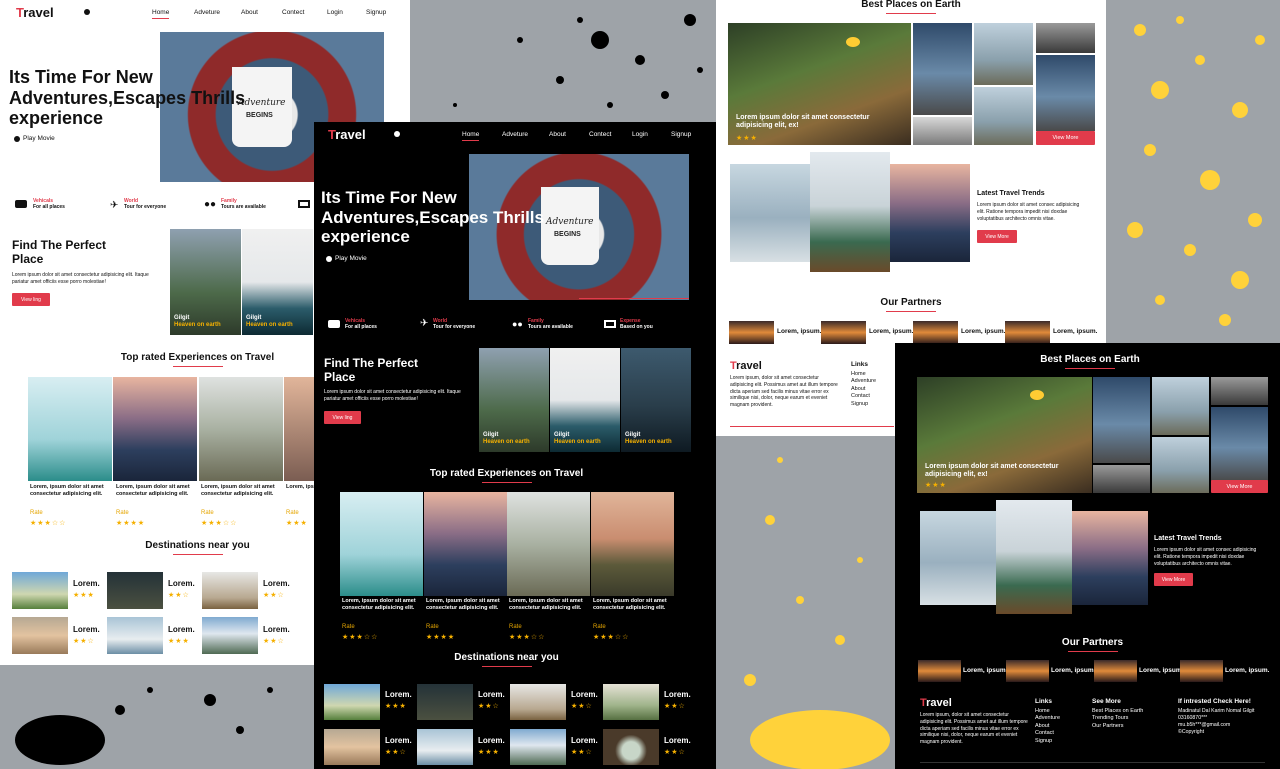 Image resolution: width=1280 pixels, height=769 pixels. Describe the element at coordinates (1216, 711) in the screenshot. I see `footer-address: Madinatul Dal Karim Nomal Gilgit` at that location.